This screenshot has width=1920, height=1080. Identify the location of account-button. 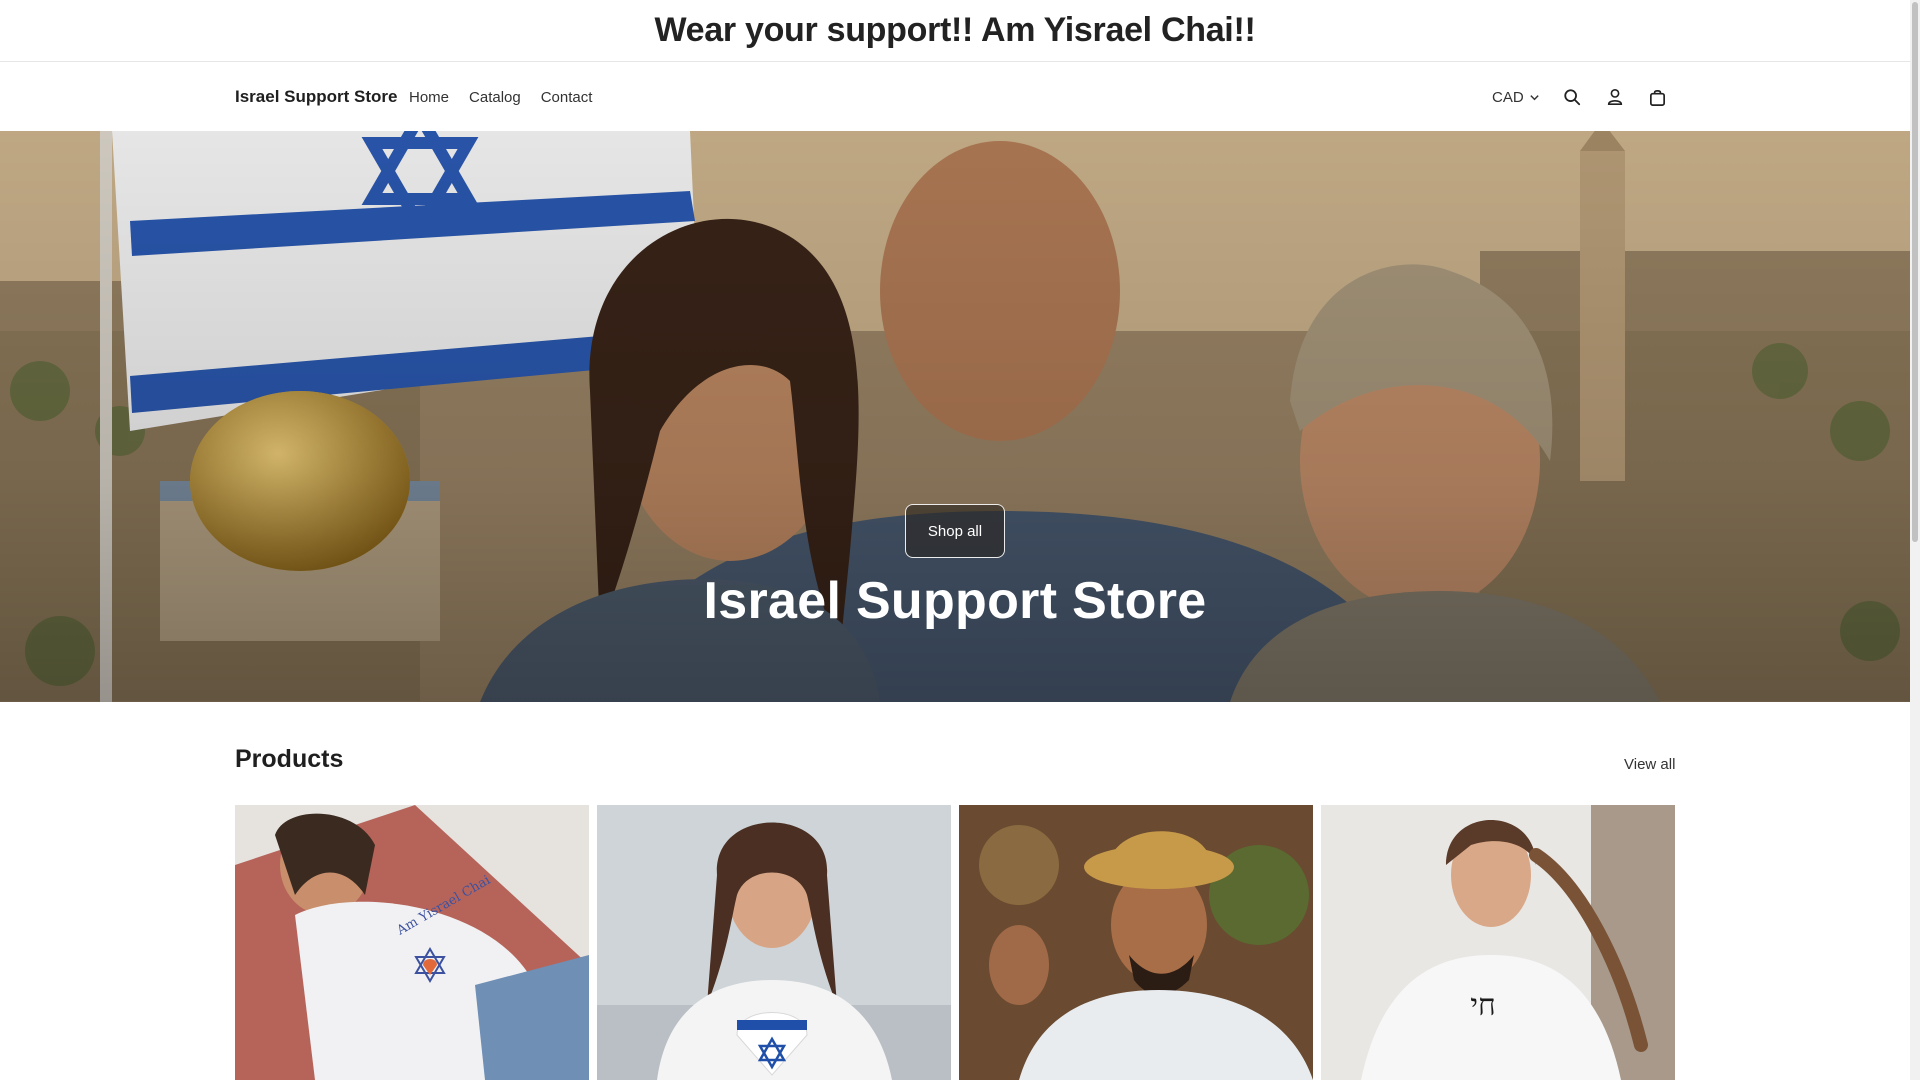
(1614, 97).